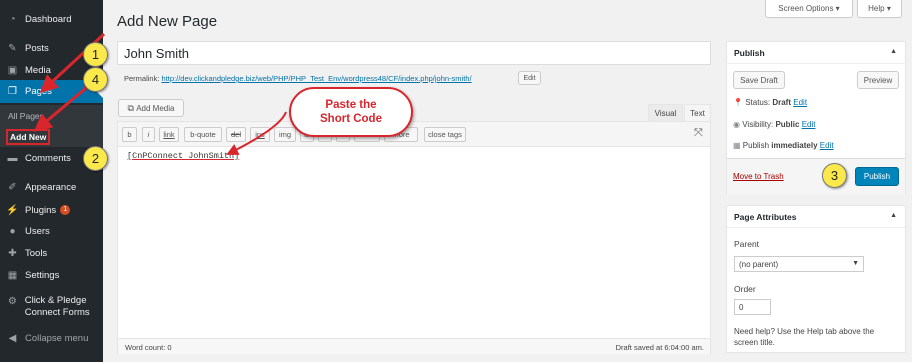 The width and height of the screenshot is (912, 362). Describe the element at coordinates (256, 133) in the screenshot. I see `arrow-to-shortcode` at that location.